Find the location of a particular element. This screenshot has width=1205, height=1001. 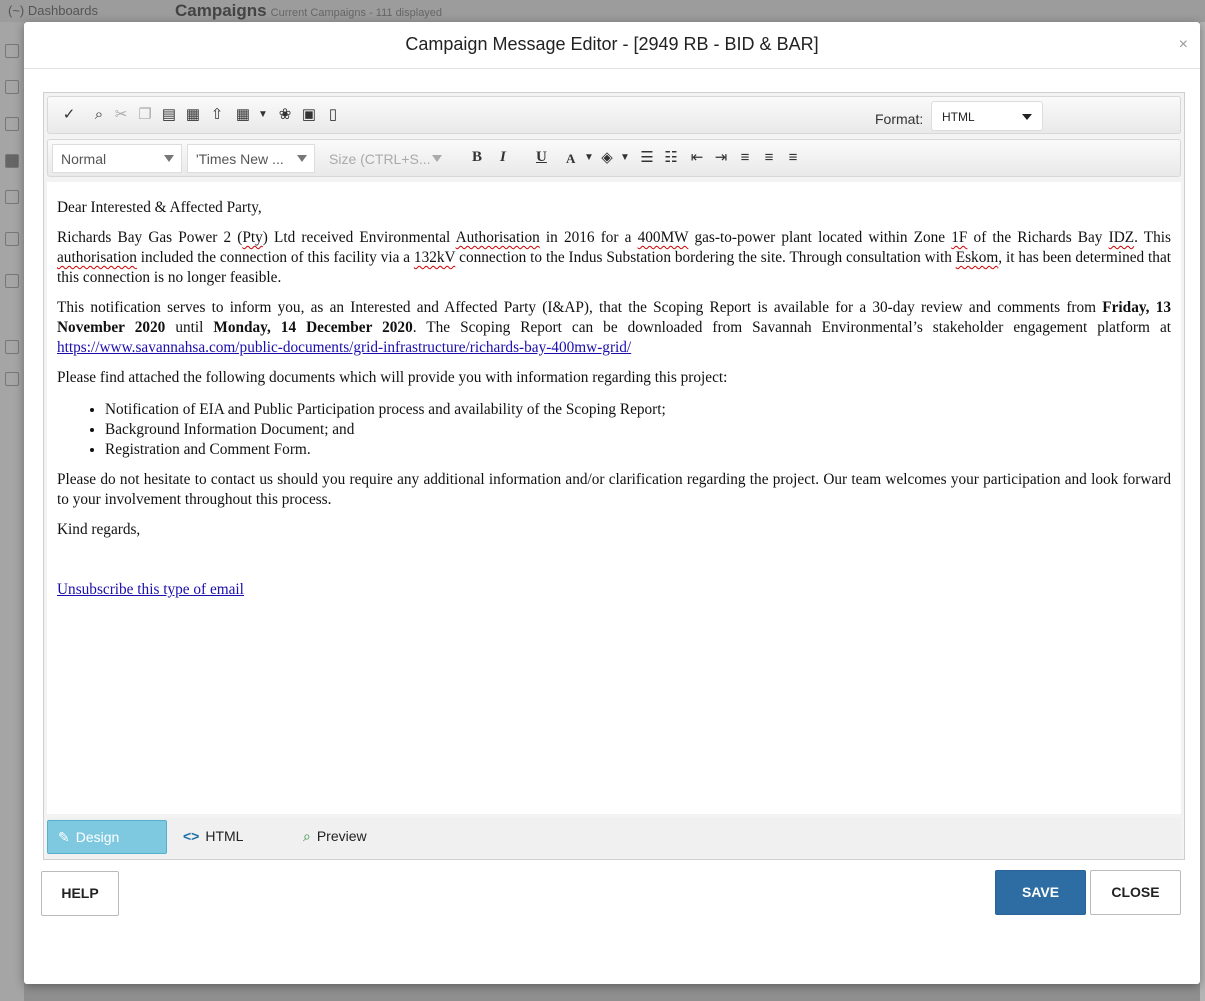

text-run: of the Richards Bay is located at coordinates (1038, 237).